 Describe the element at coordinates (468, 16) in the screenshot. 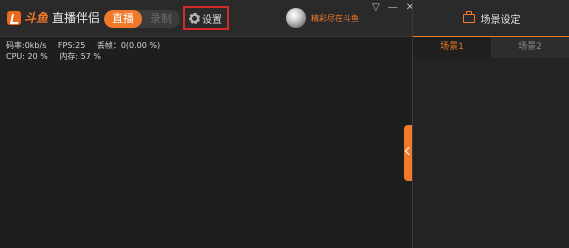

I see `scene-icon` at that location.